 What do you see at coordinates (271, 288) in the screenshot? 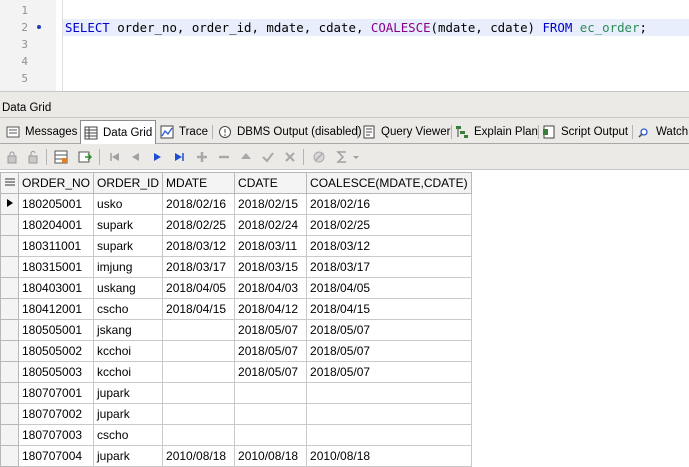
I see `cell-cdate: 2018/04/03` at bounding box center [271, 288].